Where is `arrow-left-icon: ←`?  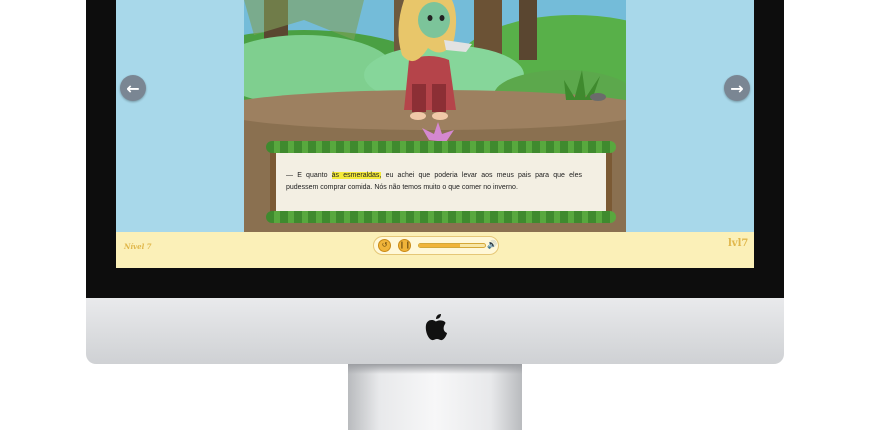 arrow-left-icon: ← is located at coordinates (133, 88).